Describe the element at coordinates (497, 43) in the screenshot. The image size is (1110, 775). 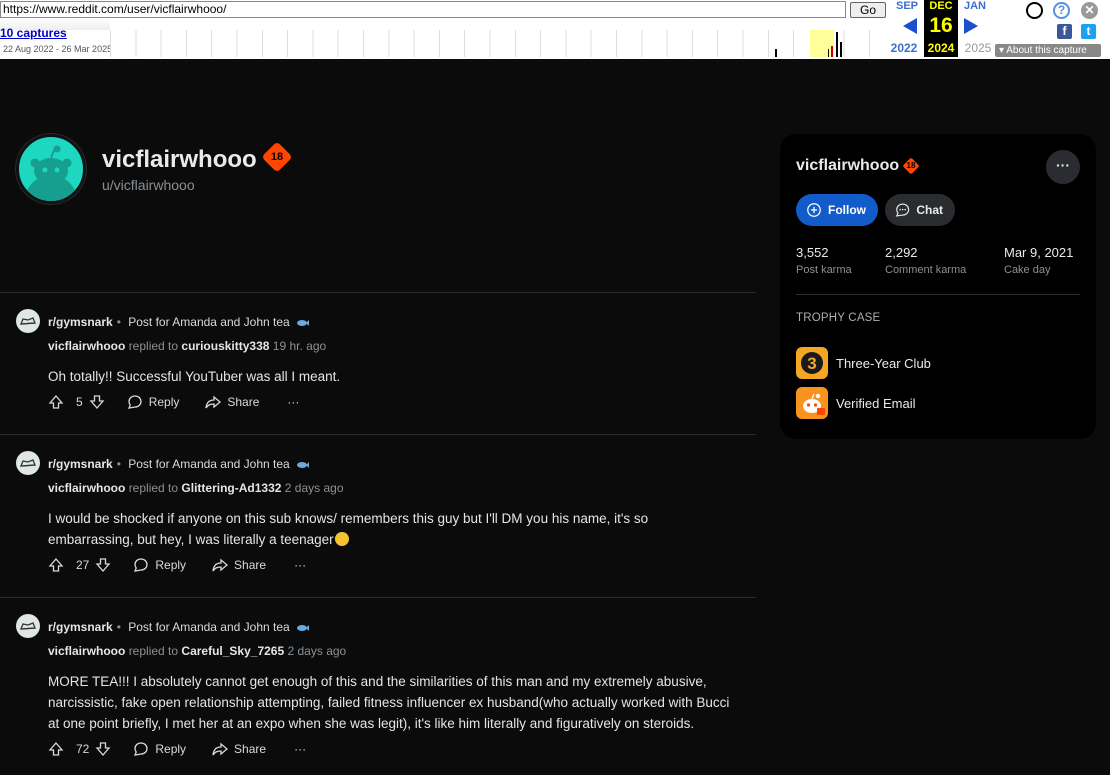
I see `capture-timeline` at that location.